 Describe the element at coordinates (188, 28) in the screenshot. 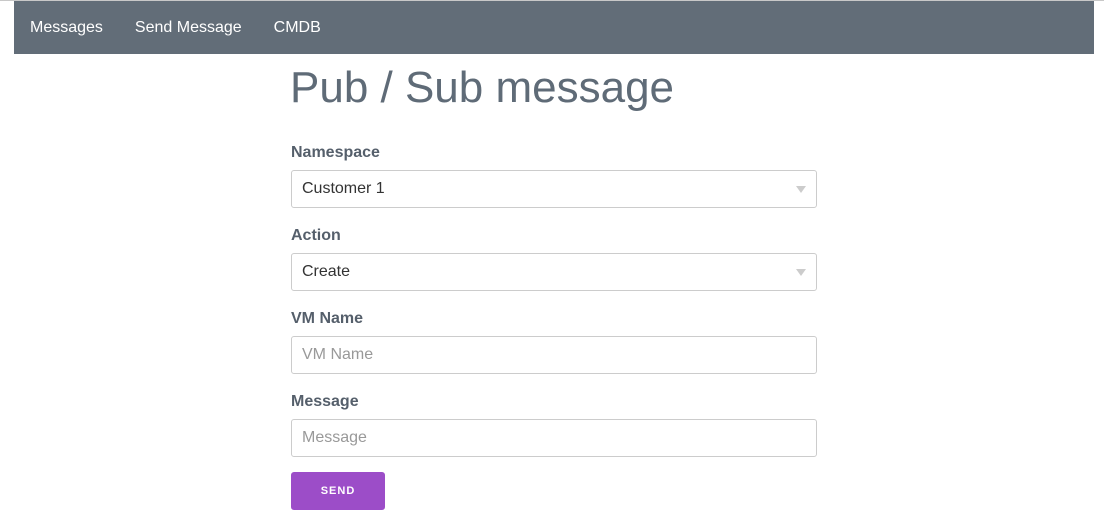

I see `nav-send-message: Send Message` at that location.